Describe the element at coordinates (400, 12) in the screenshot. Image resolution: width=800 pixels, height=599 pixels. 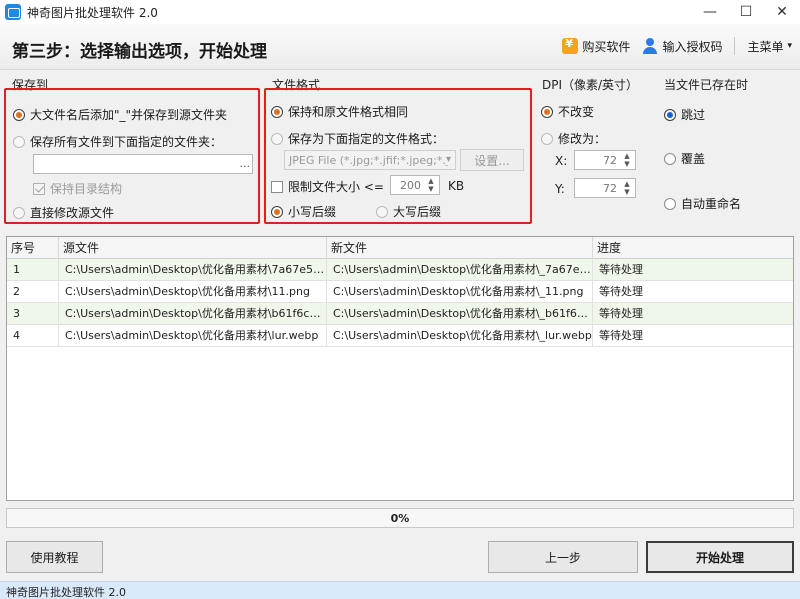
I see `title-bar: 神奇图片批处理软件 2.0 — ☐ ✕` at that location.